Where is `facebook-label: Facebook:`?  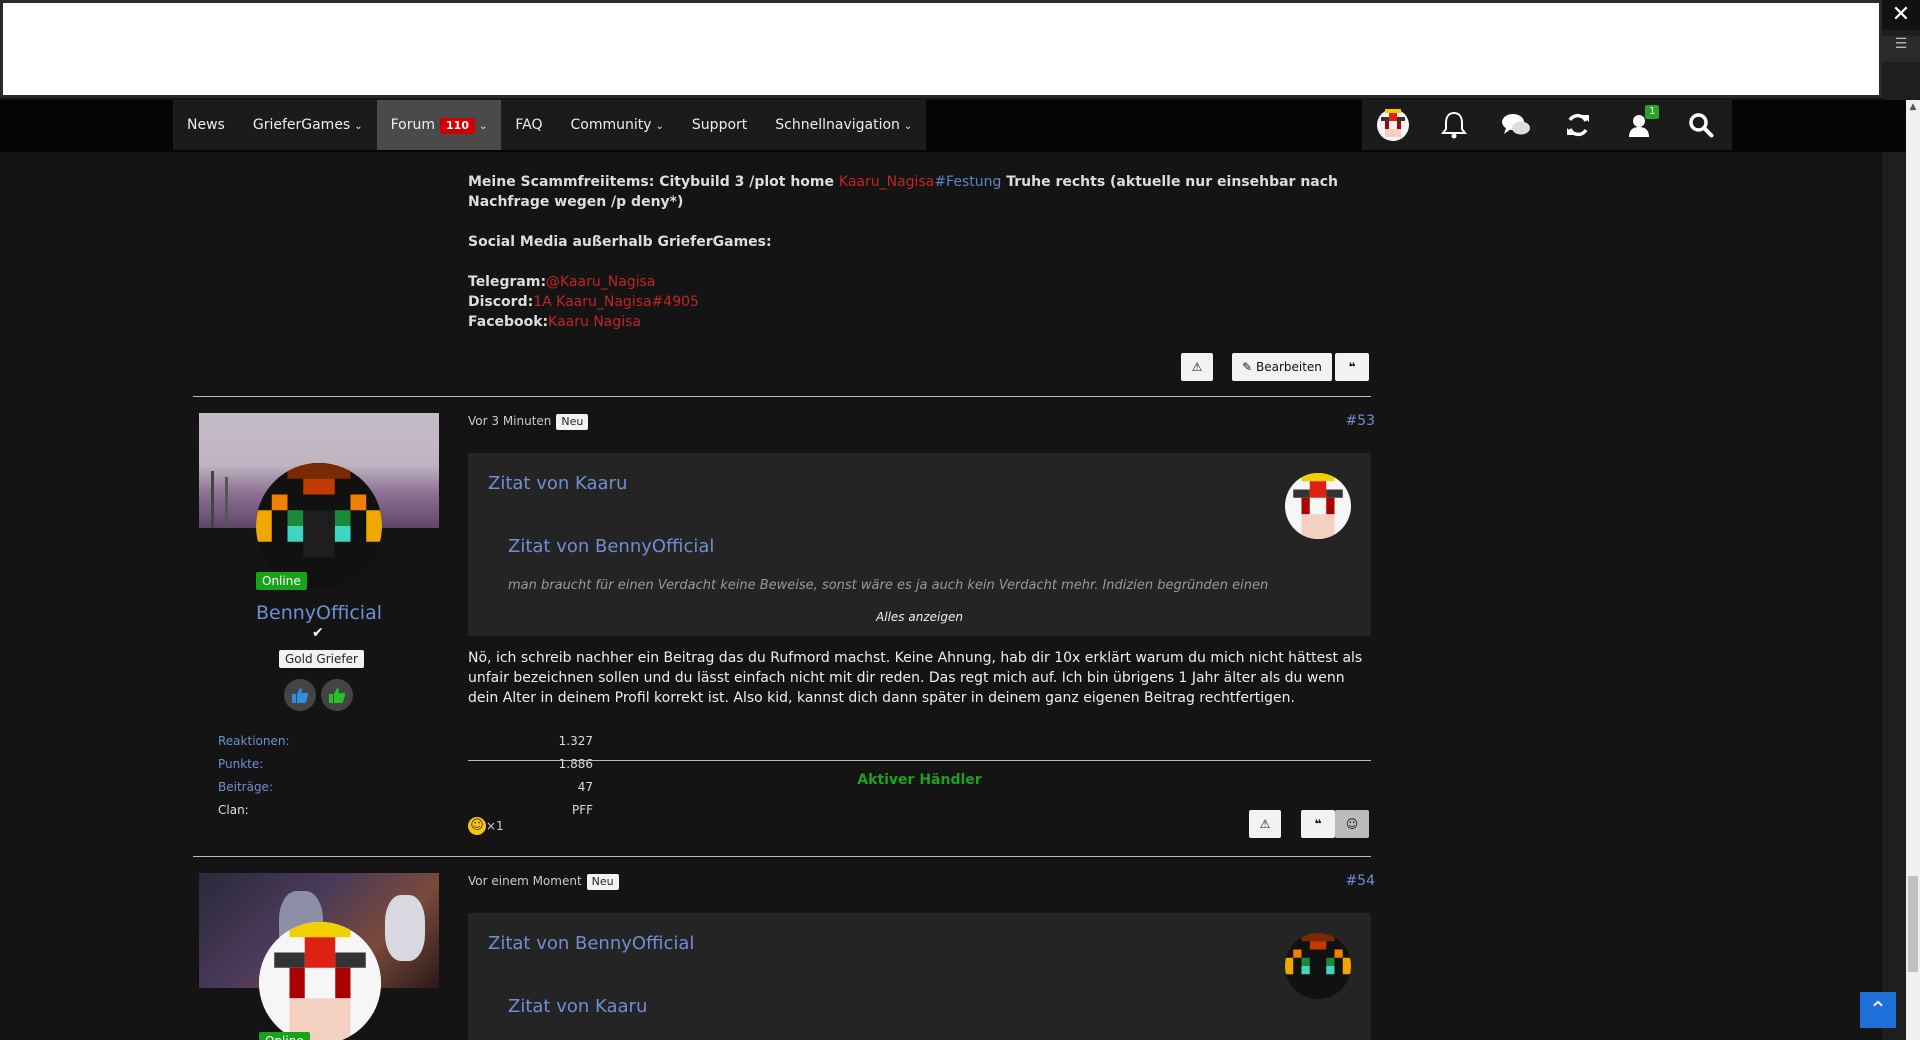
facebook-label: Facebook: is located at coordinates (508, 322).